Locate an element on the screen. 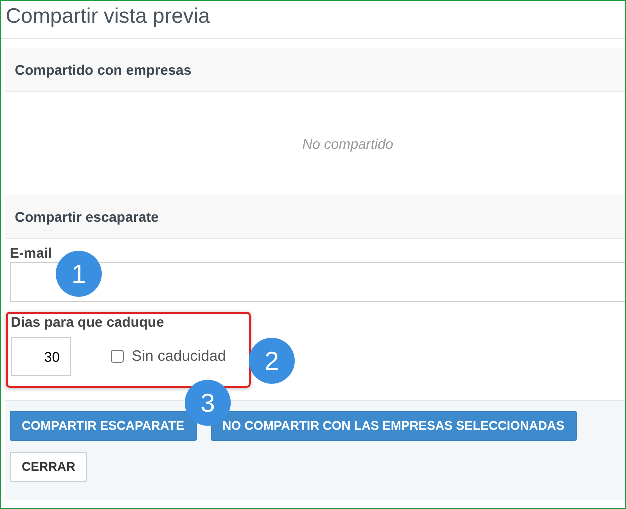 The height and width of the screenshot is (509, 626). days-field: 30 is located at coordinates (41, 356).